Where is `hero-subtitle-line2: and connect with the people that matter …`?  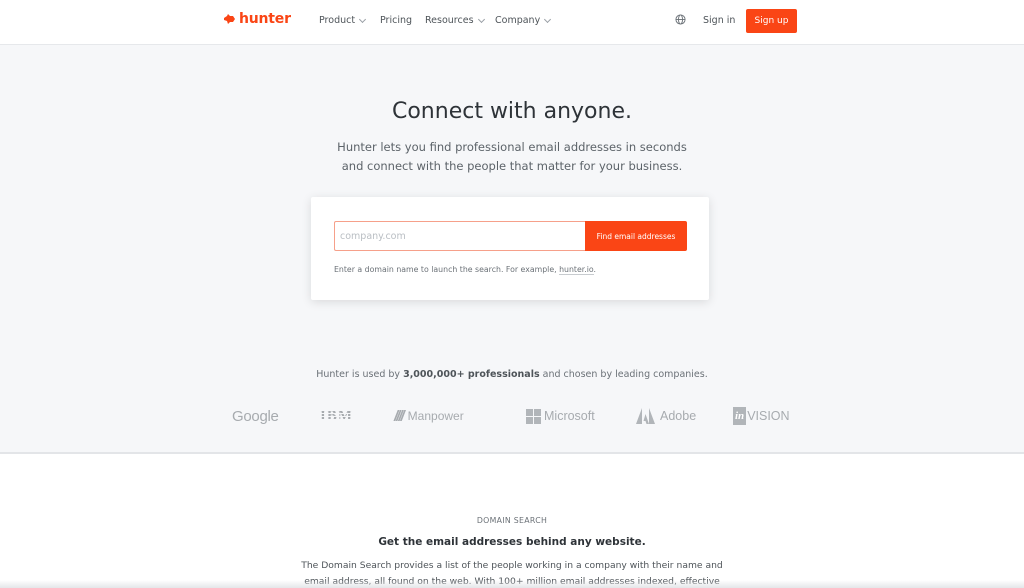 hero-subtitle-line2: and connect with the people that matter … is located at coordinates (512, 166).